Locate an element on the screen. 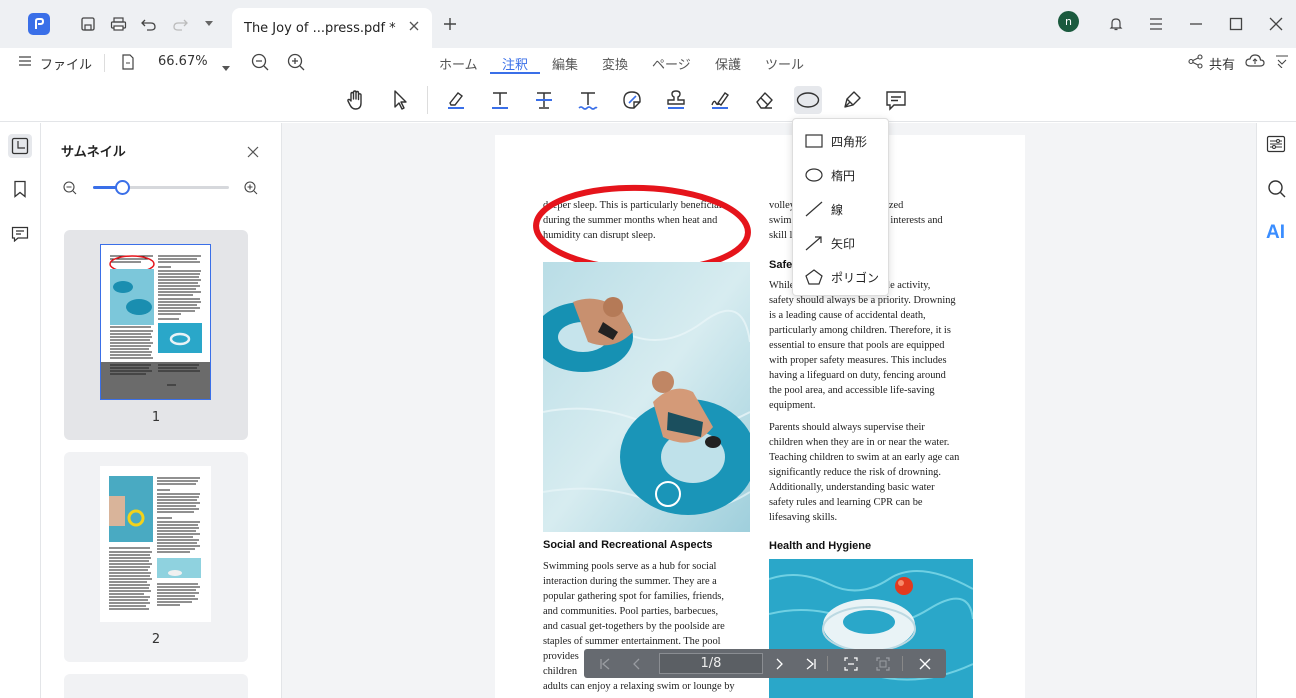 The height and width of the screenshot is (698, 1296). signature-tool-icon is located at coordinates (720, 100).